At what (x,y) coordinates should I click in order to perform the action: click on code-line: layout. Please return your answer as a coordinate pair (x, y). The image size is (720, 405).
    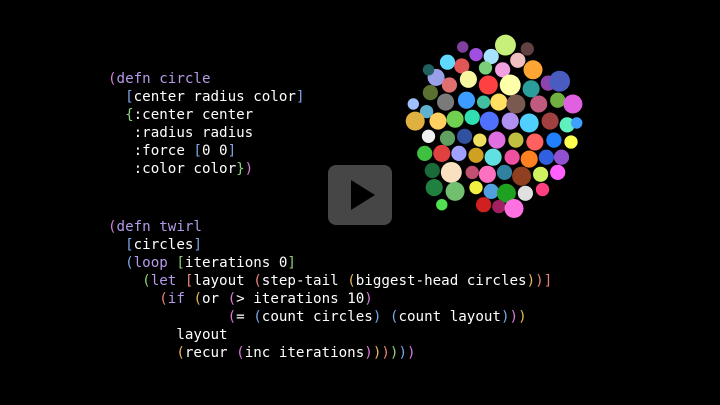
    Looking at the image, I should click on (330, 335).